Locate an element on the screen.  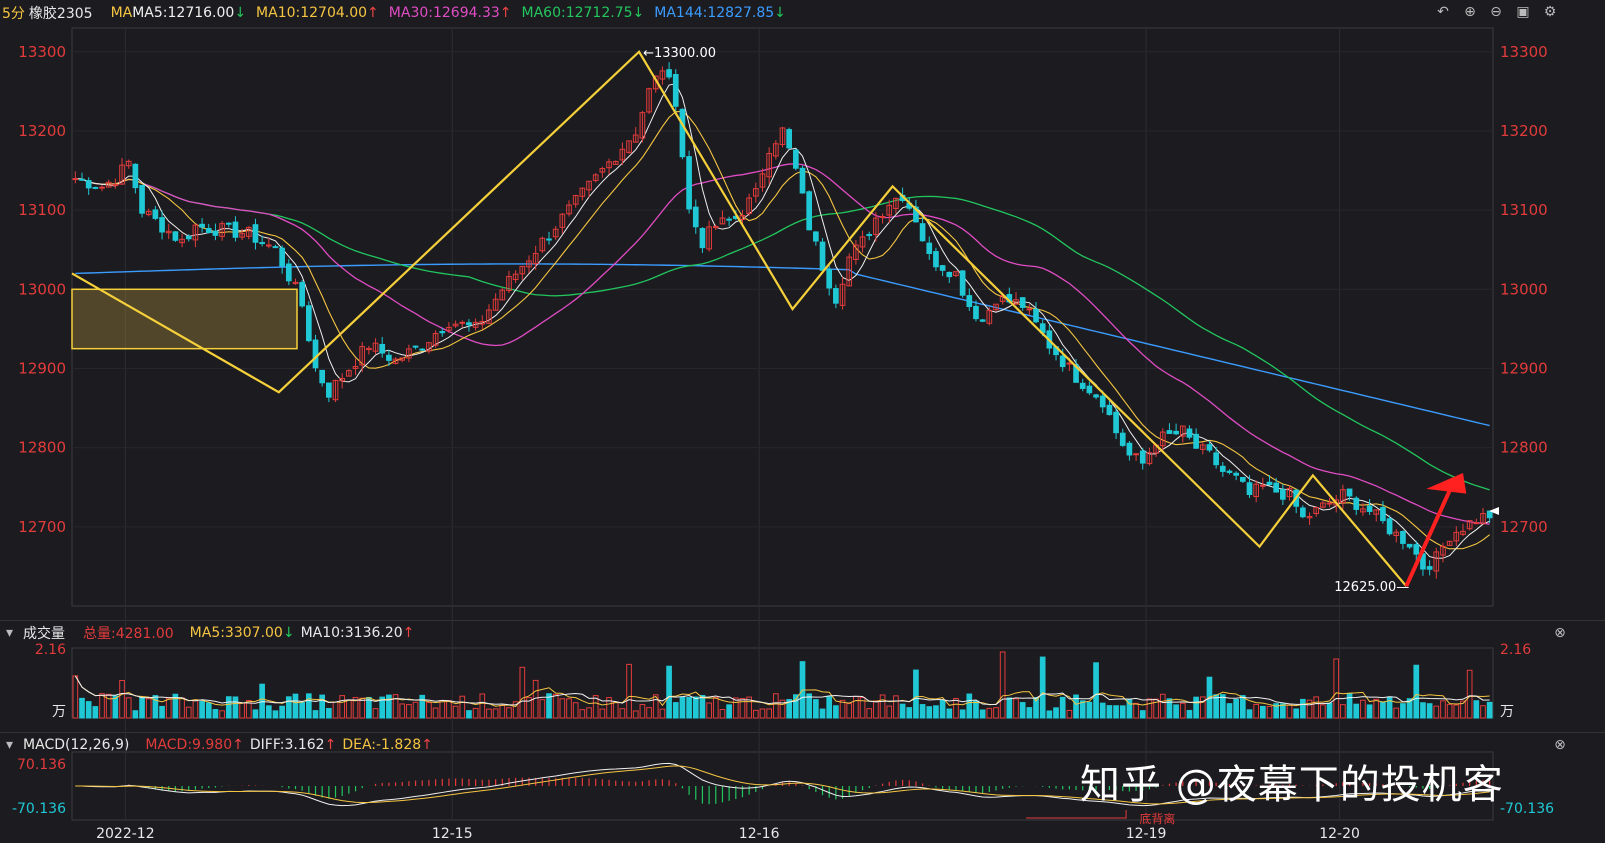
ma-legend-arrow: ↑ is located at coordinates (505, 13).